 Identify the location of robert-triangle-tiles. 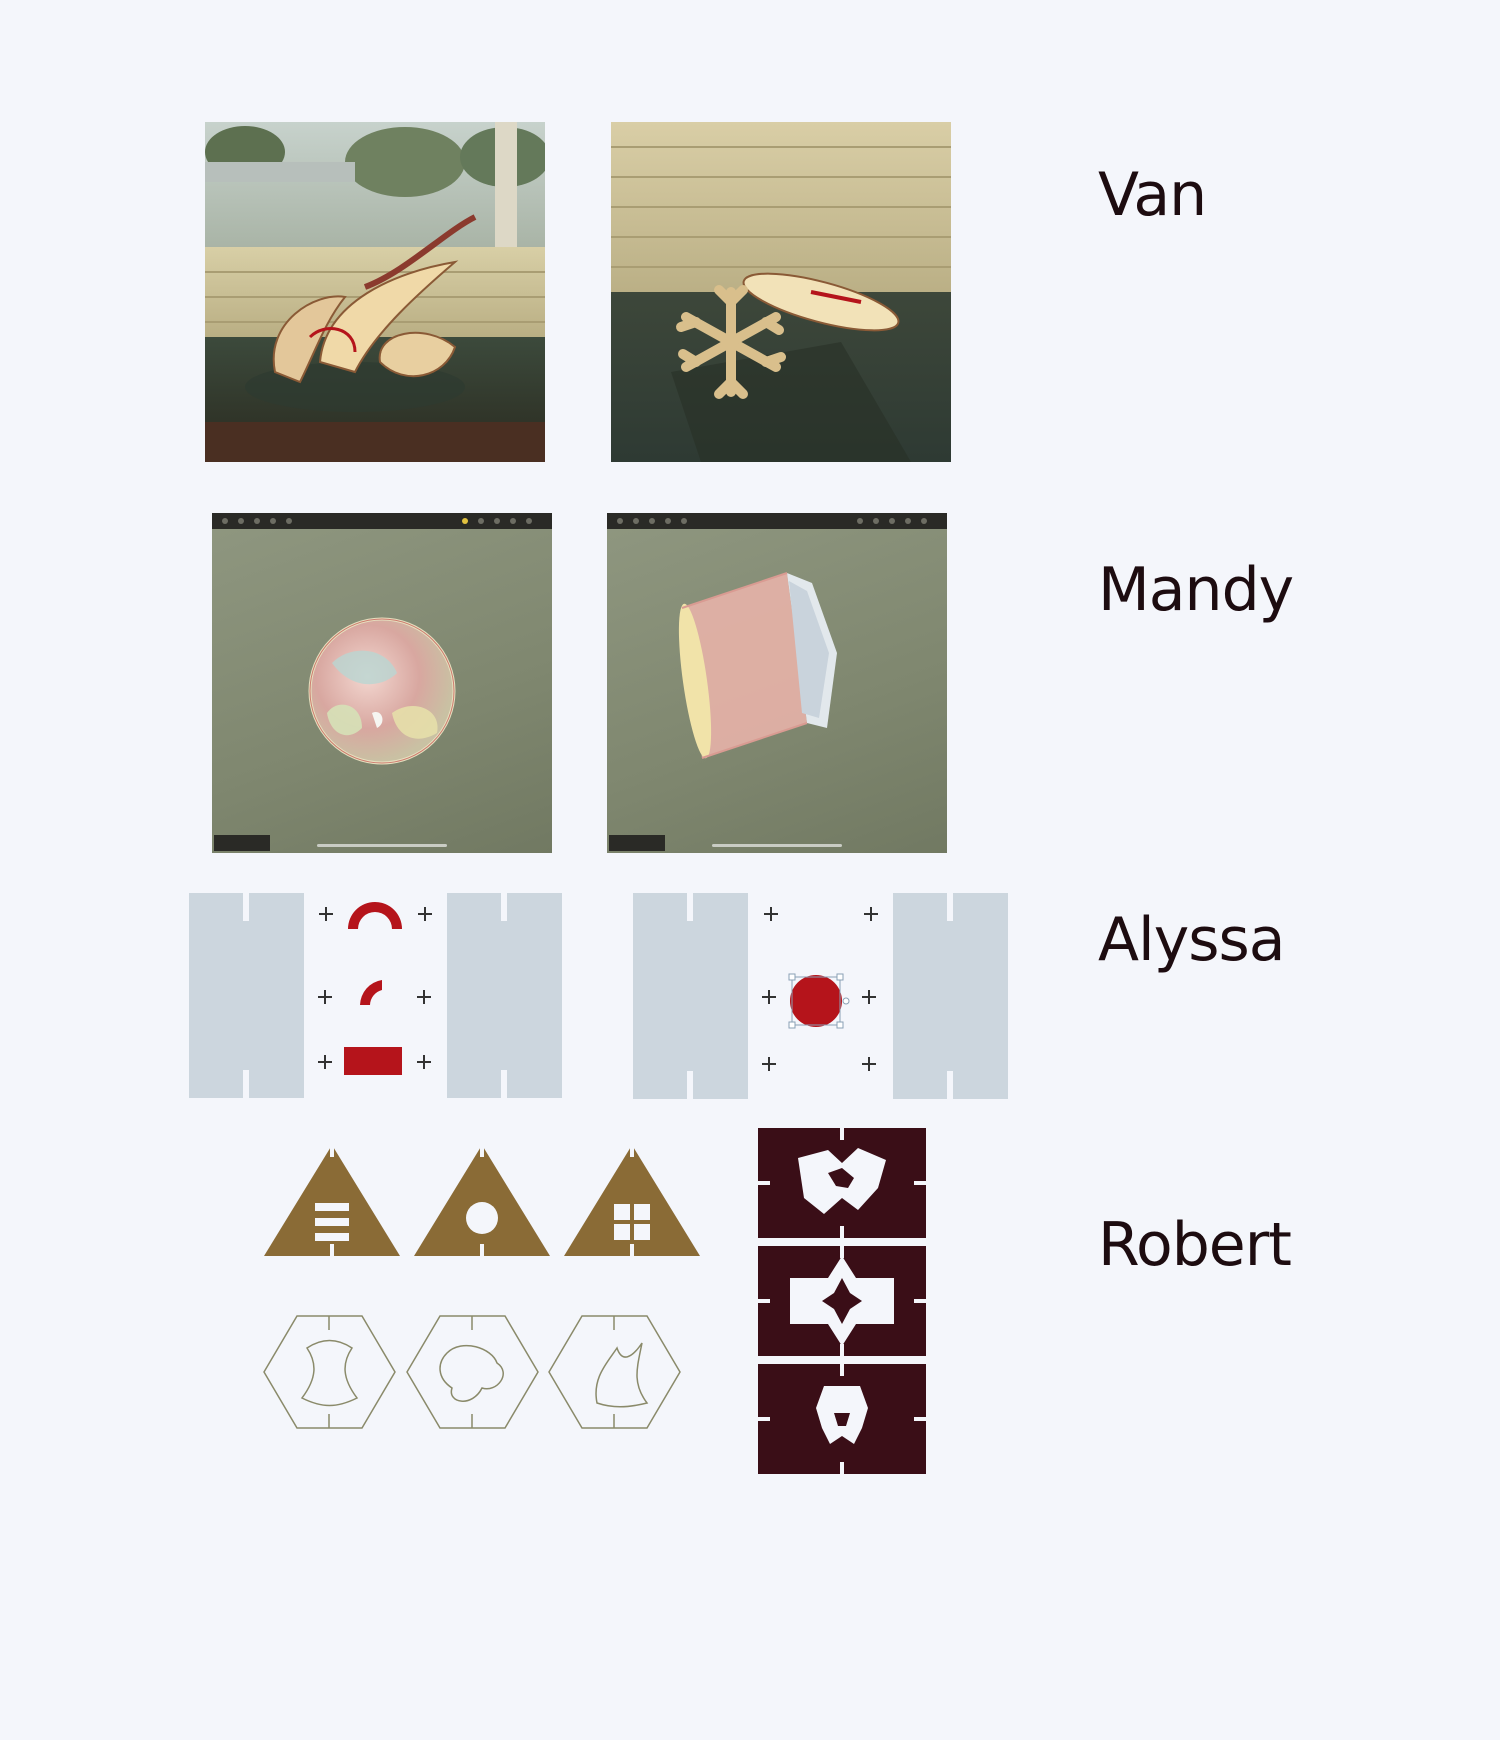
(482, 1200).